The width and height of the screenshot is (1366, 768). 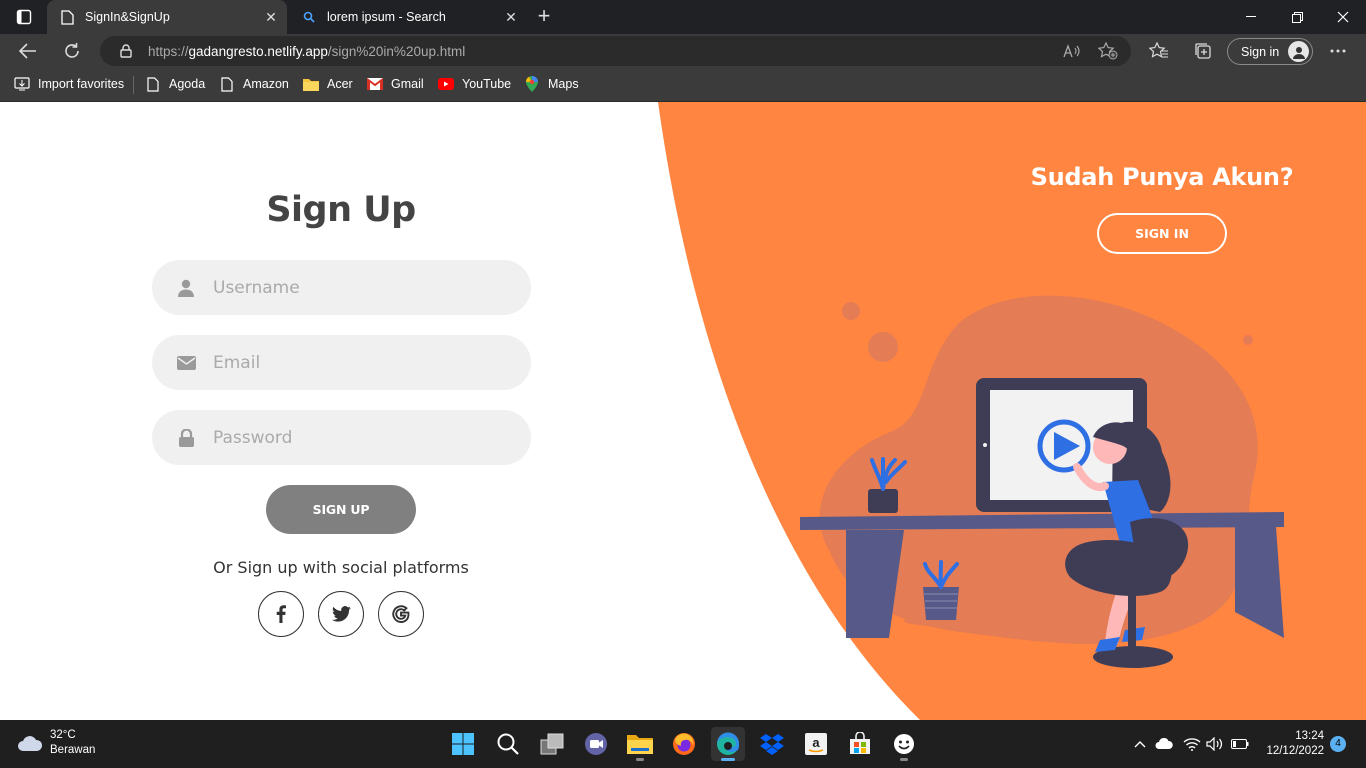 What do you see at coordinates (341, 614) in the screenshot?
I see `twitter-button` at bounding box center [341, 614].